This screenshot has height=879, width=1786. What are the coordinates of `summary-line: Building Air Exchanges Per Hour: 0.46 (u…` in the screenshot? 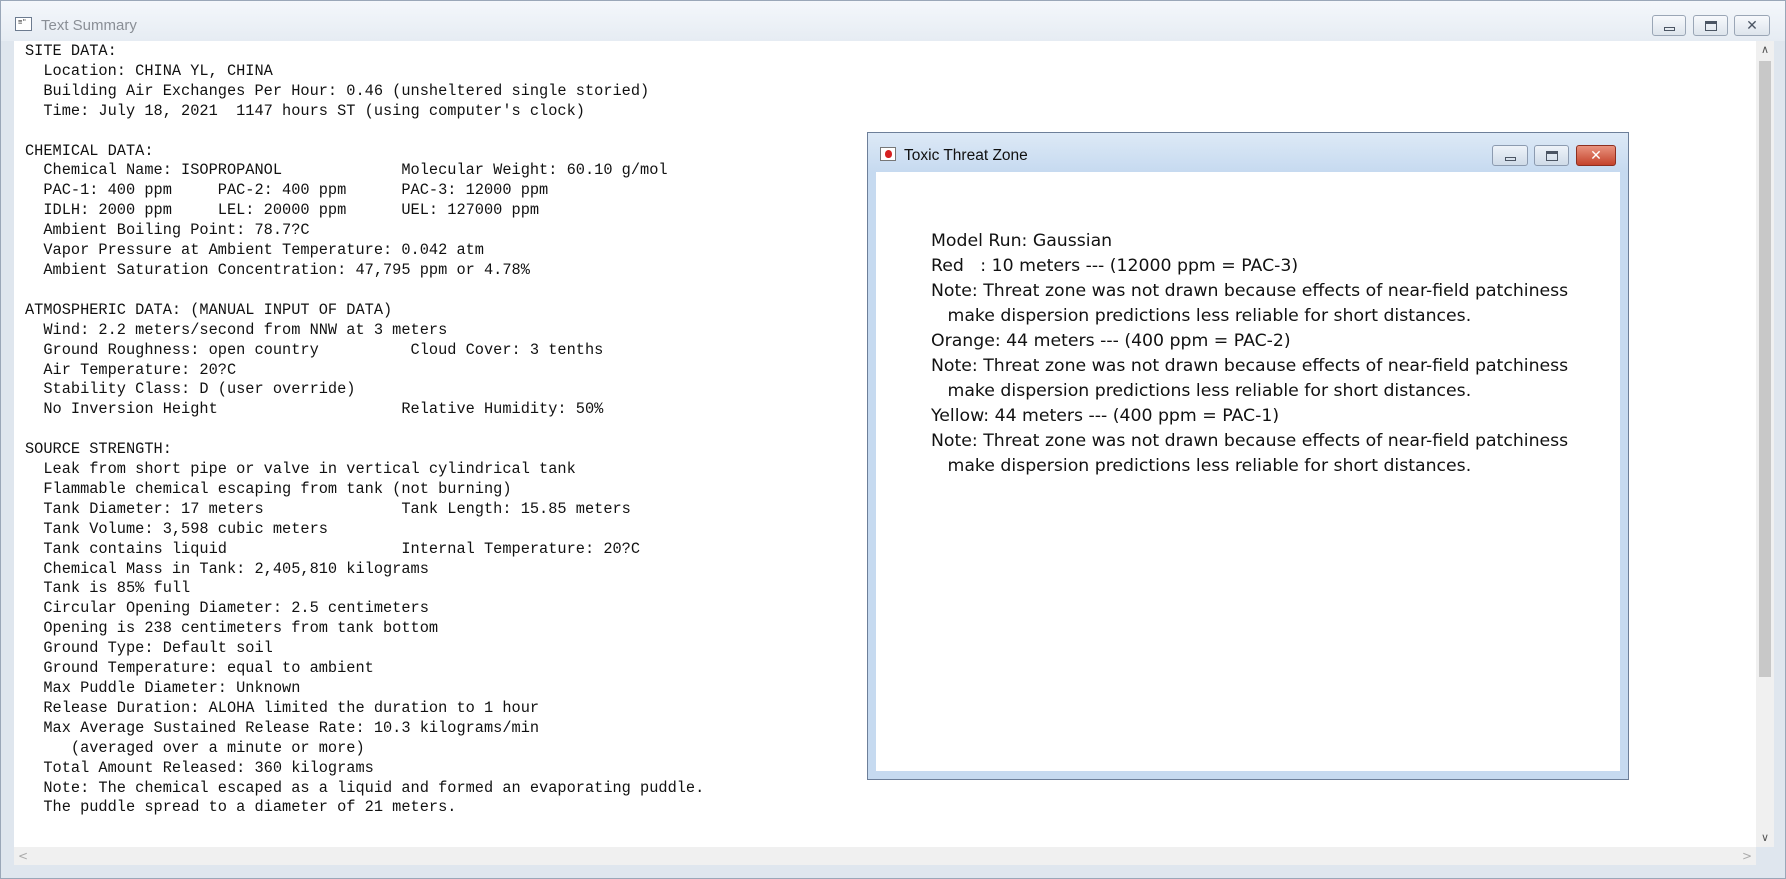 It's located at (337, 90).